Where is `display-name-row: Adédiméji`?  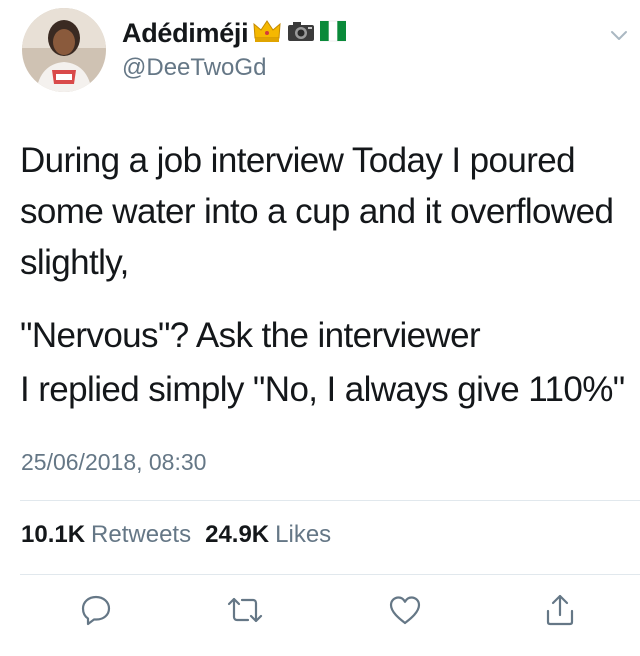 display-name-row: Adédiméji is located at coordinates (234, 33).